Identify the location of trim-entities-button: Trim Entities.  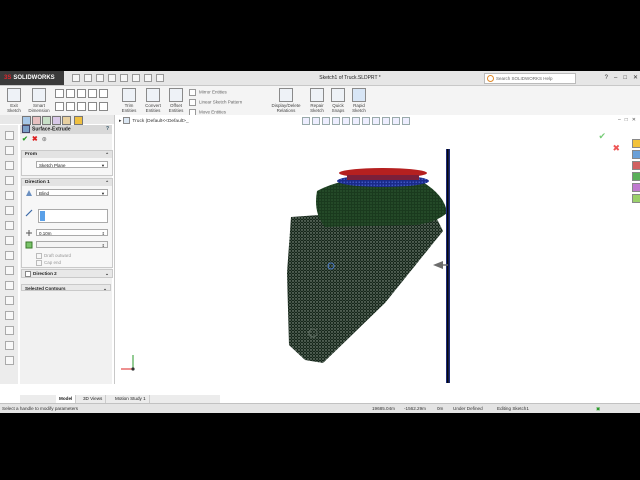
(129, 100).